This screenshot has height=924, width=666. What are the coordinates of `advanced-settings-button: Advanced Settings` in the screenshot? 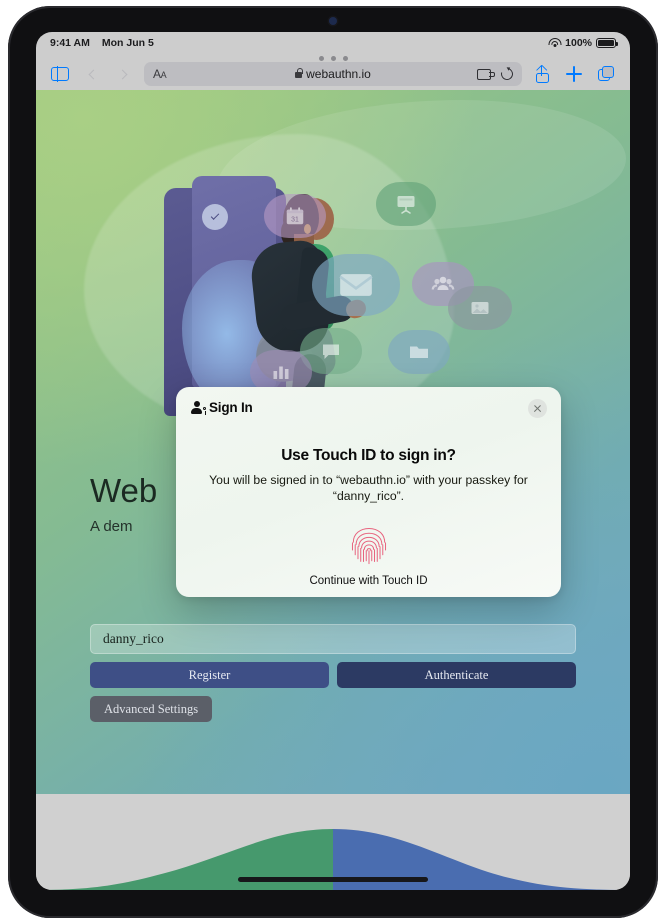 It's located at (151, 709).